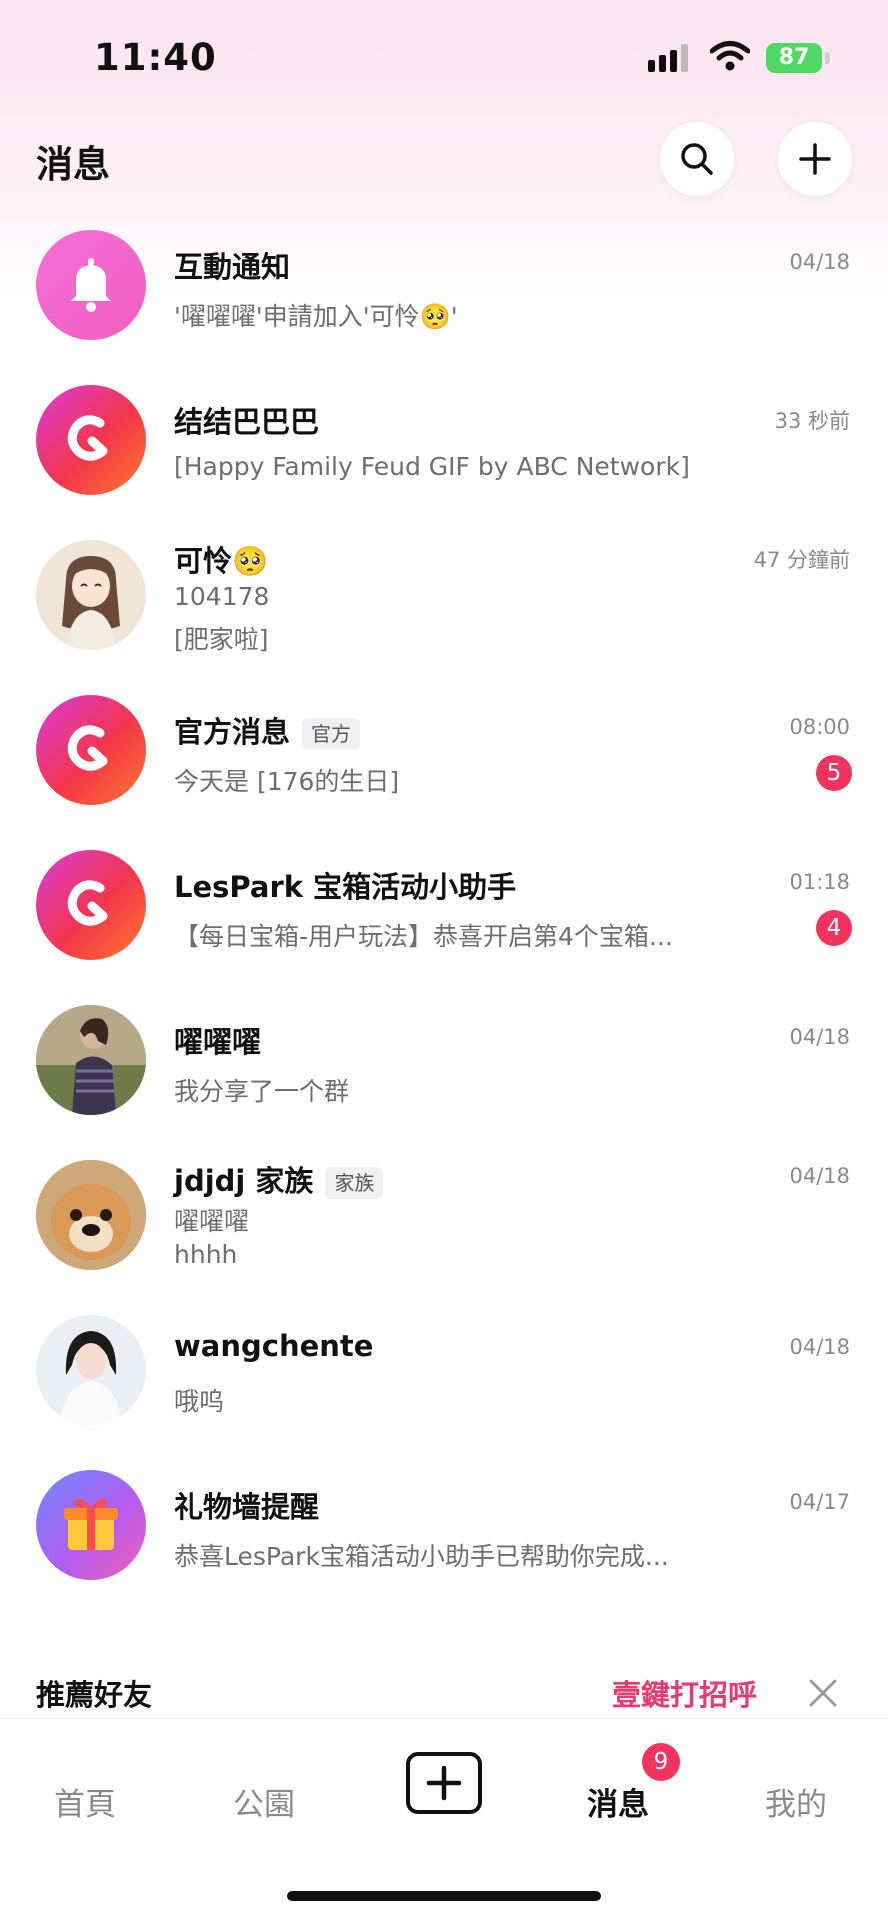 The image size is (888, 1920). Describe the element at coordinates (221, 639) in the screenshot. I see `conversation-preview-line: [肥家啦]` at that location.